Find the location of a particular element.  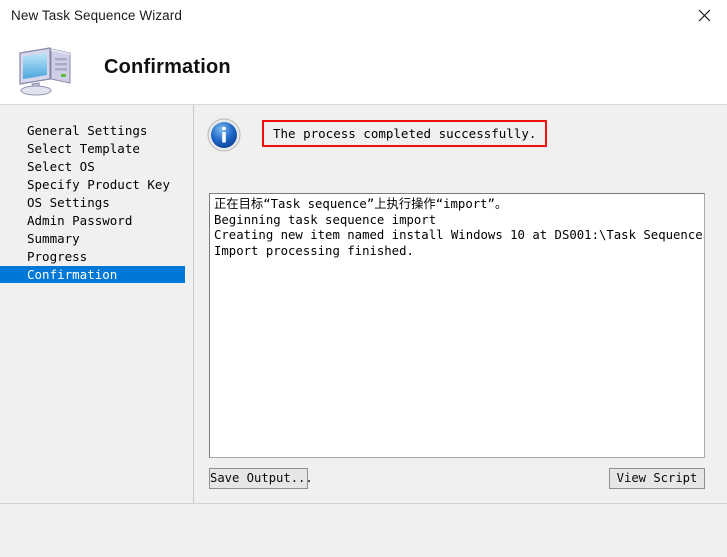

sidebar-item-select-os: Select OS is located at coordinates (96, 166).